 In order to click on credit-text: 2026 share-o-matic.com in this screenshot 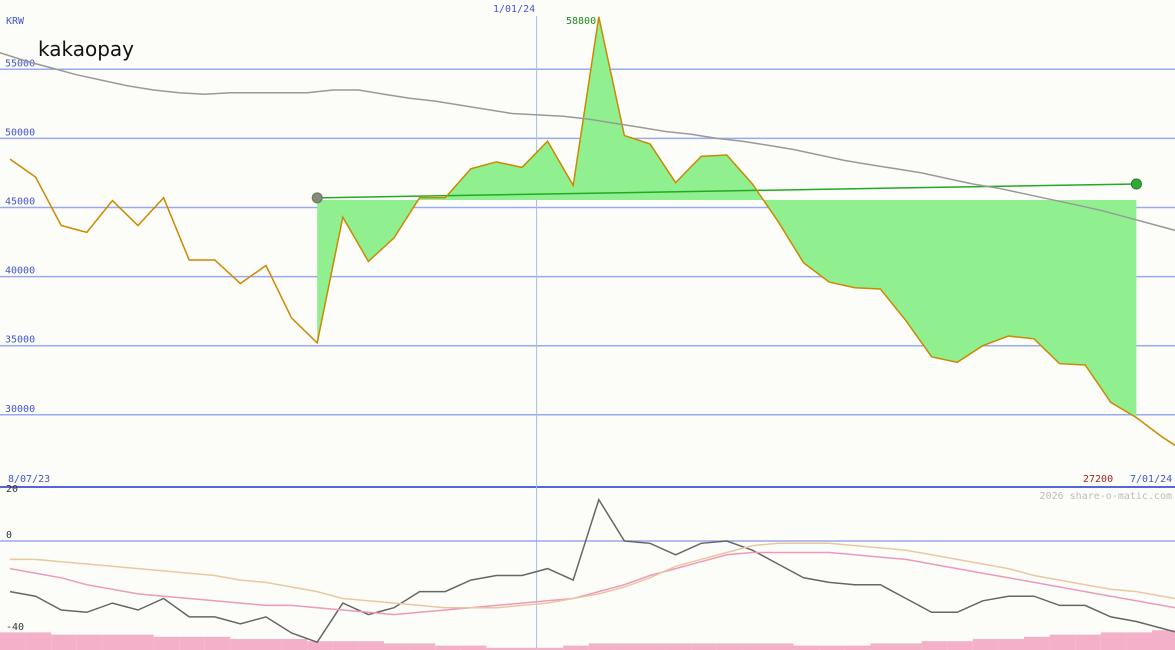, I will do `click(1106, 496)`.